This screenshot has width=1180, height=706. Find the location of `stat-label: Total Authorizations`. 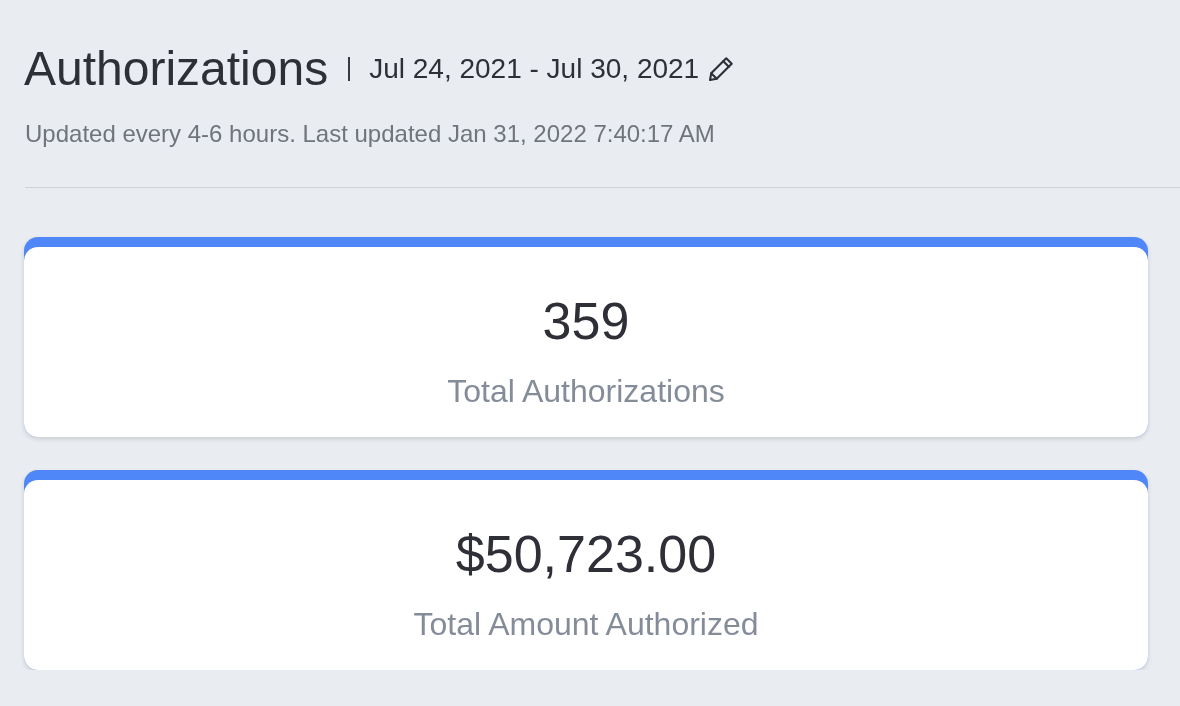

stat-label: Total Authorizations is located at coordinates (586, 391).